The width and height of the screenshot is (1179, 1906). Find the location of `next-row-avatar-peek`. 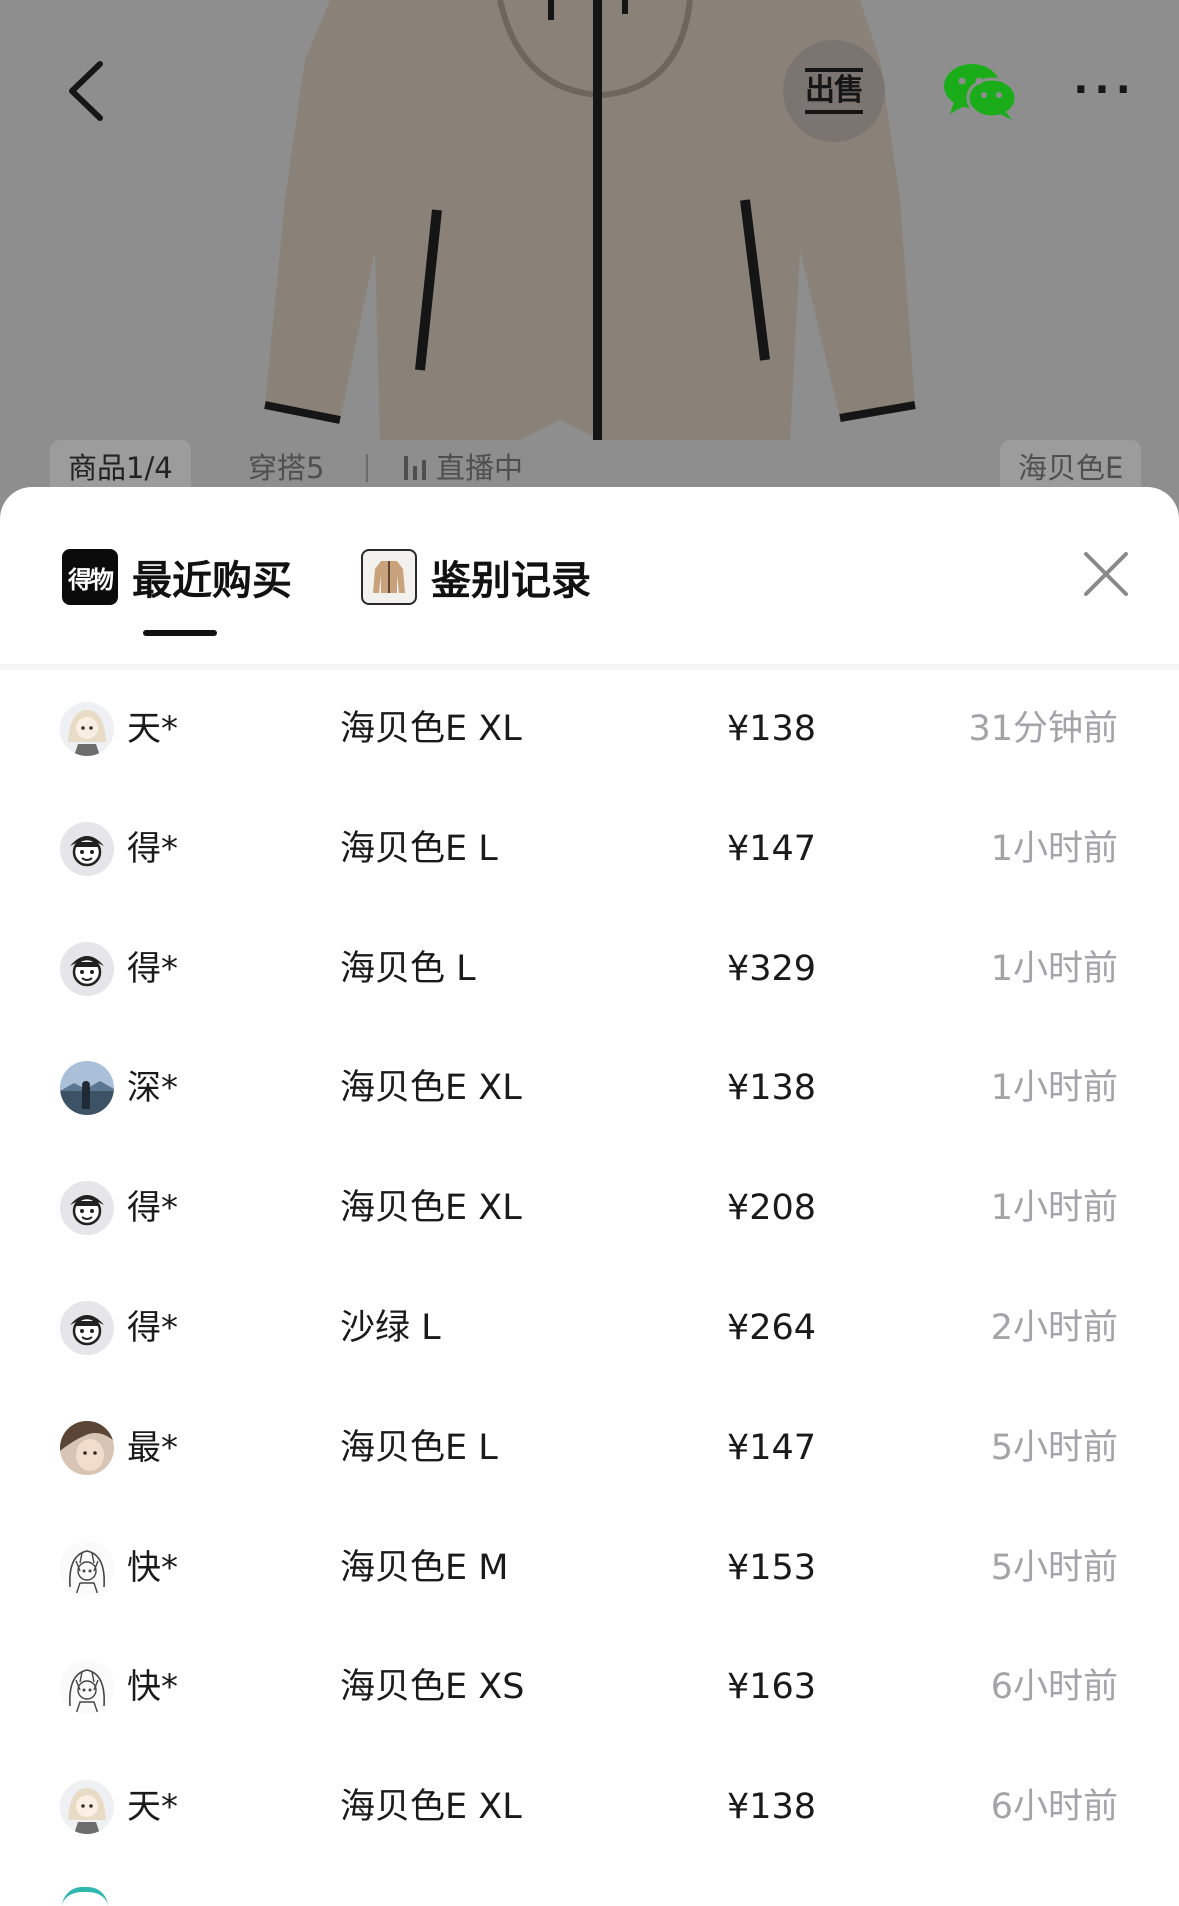

next-row-avatar-peek is located at coordinates (85, 1896).